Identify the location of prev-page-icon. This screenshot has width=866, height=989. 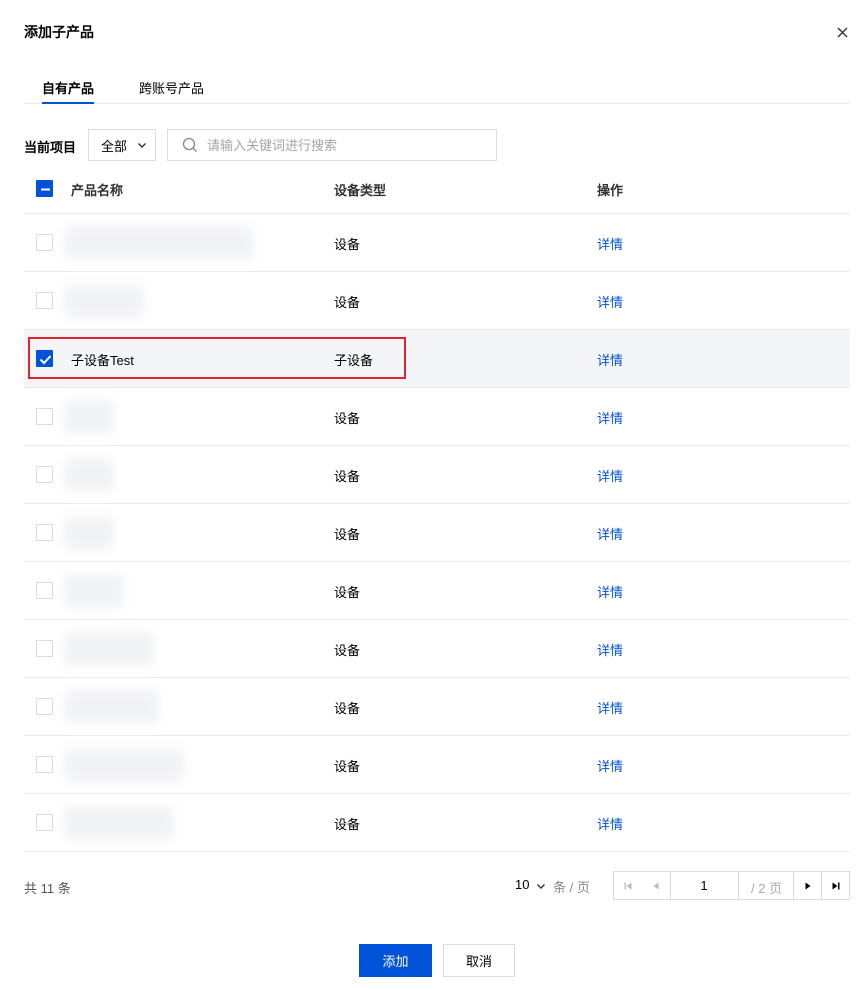
(656, 885).